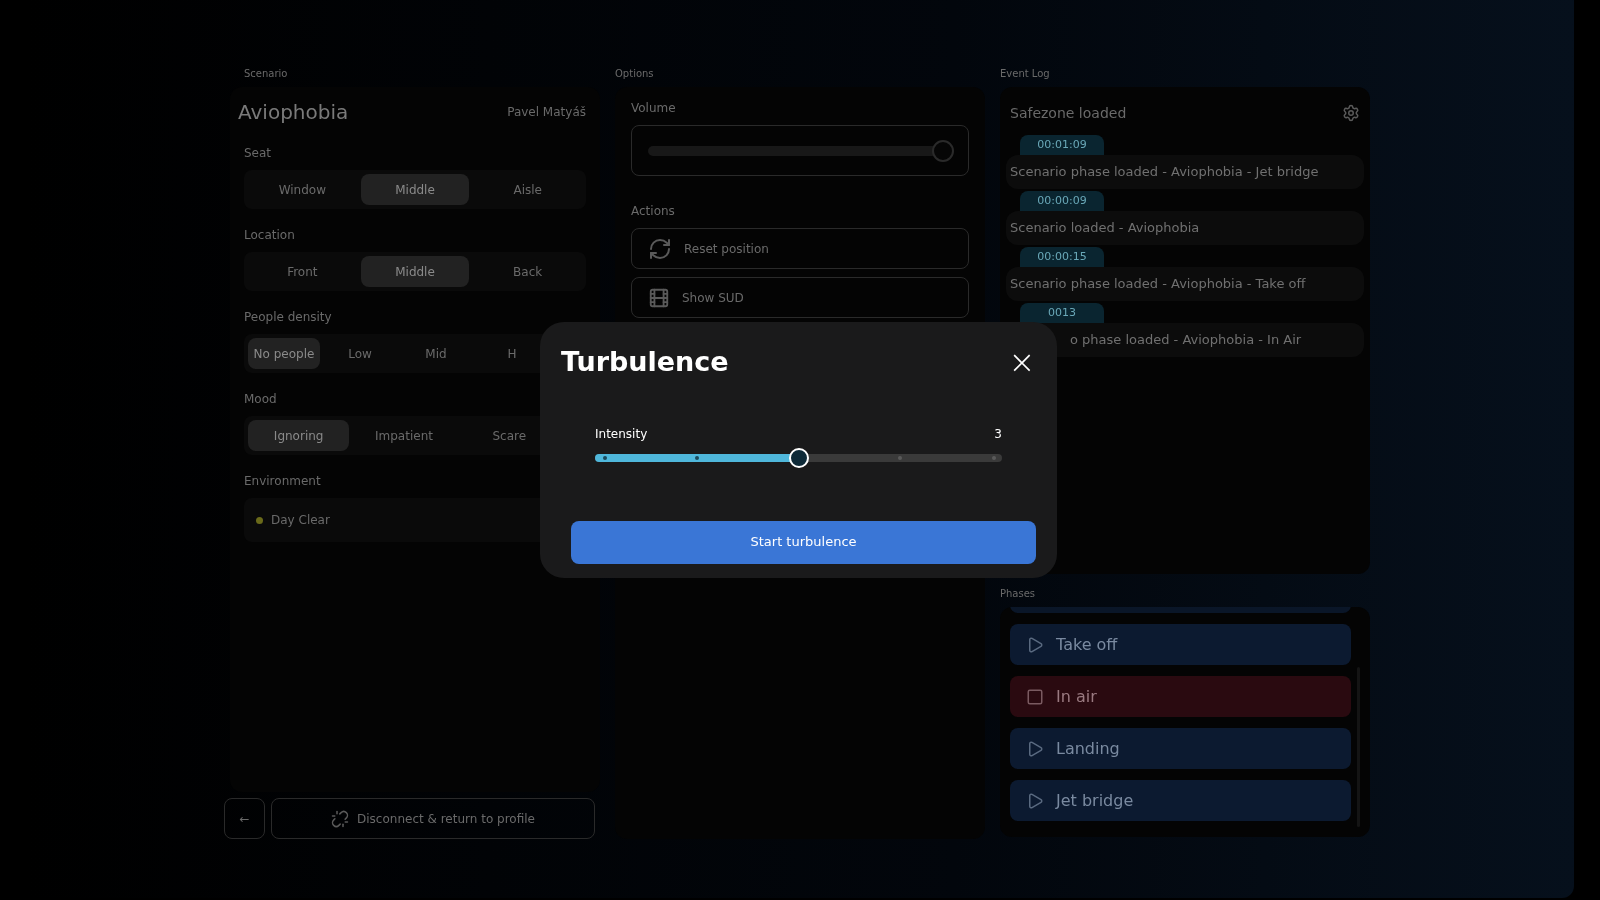 The width and height of the screenshot is (1600, 900). I want to click on segment-option: Aisle, so click(527, 189).